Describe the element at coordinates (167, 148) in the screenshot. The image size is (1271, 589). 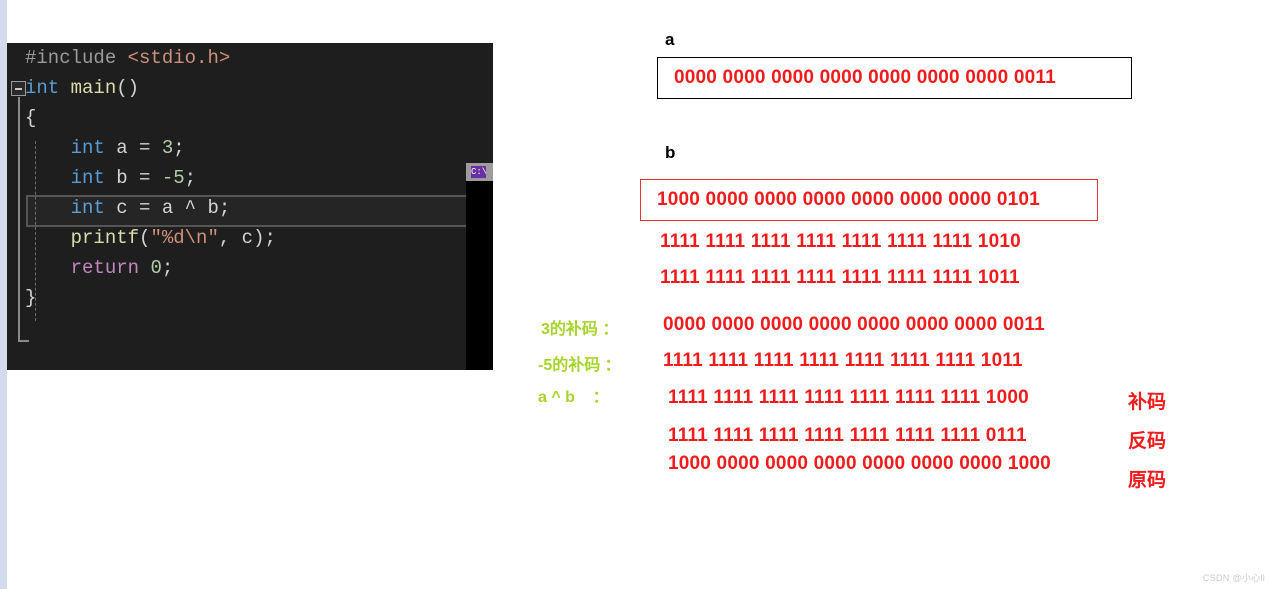
I see `code-token: 3` at that location.